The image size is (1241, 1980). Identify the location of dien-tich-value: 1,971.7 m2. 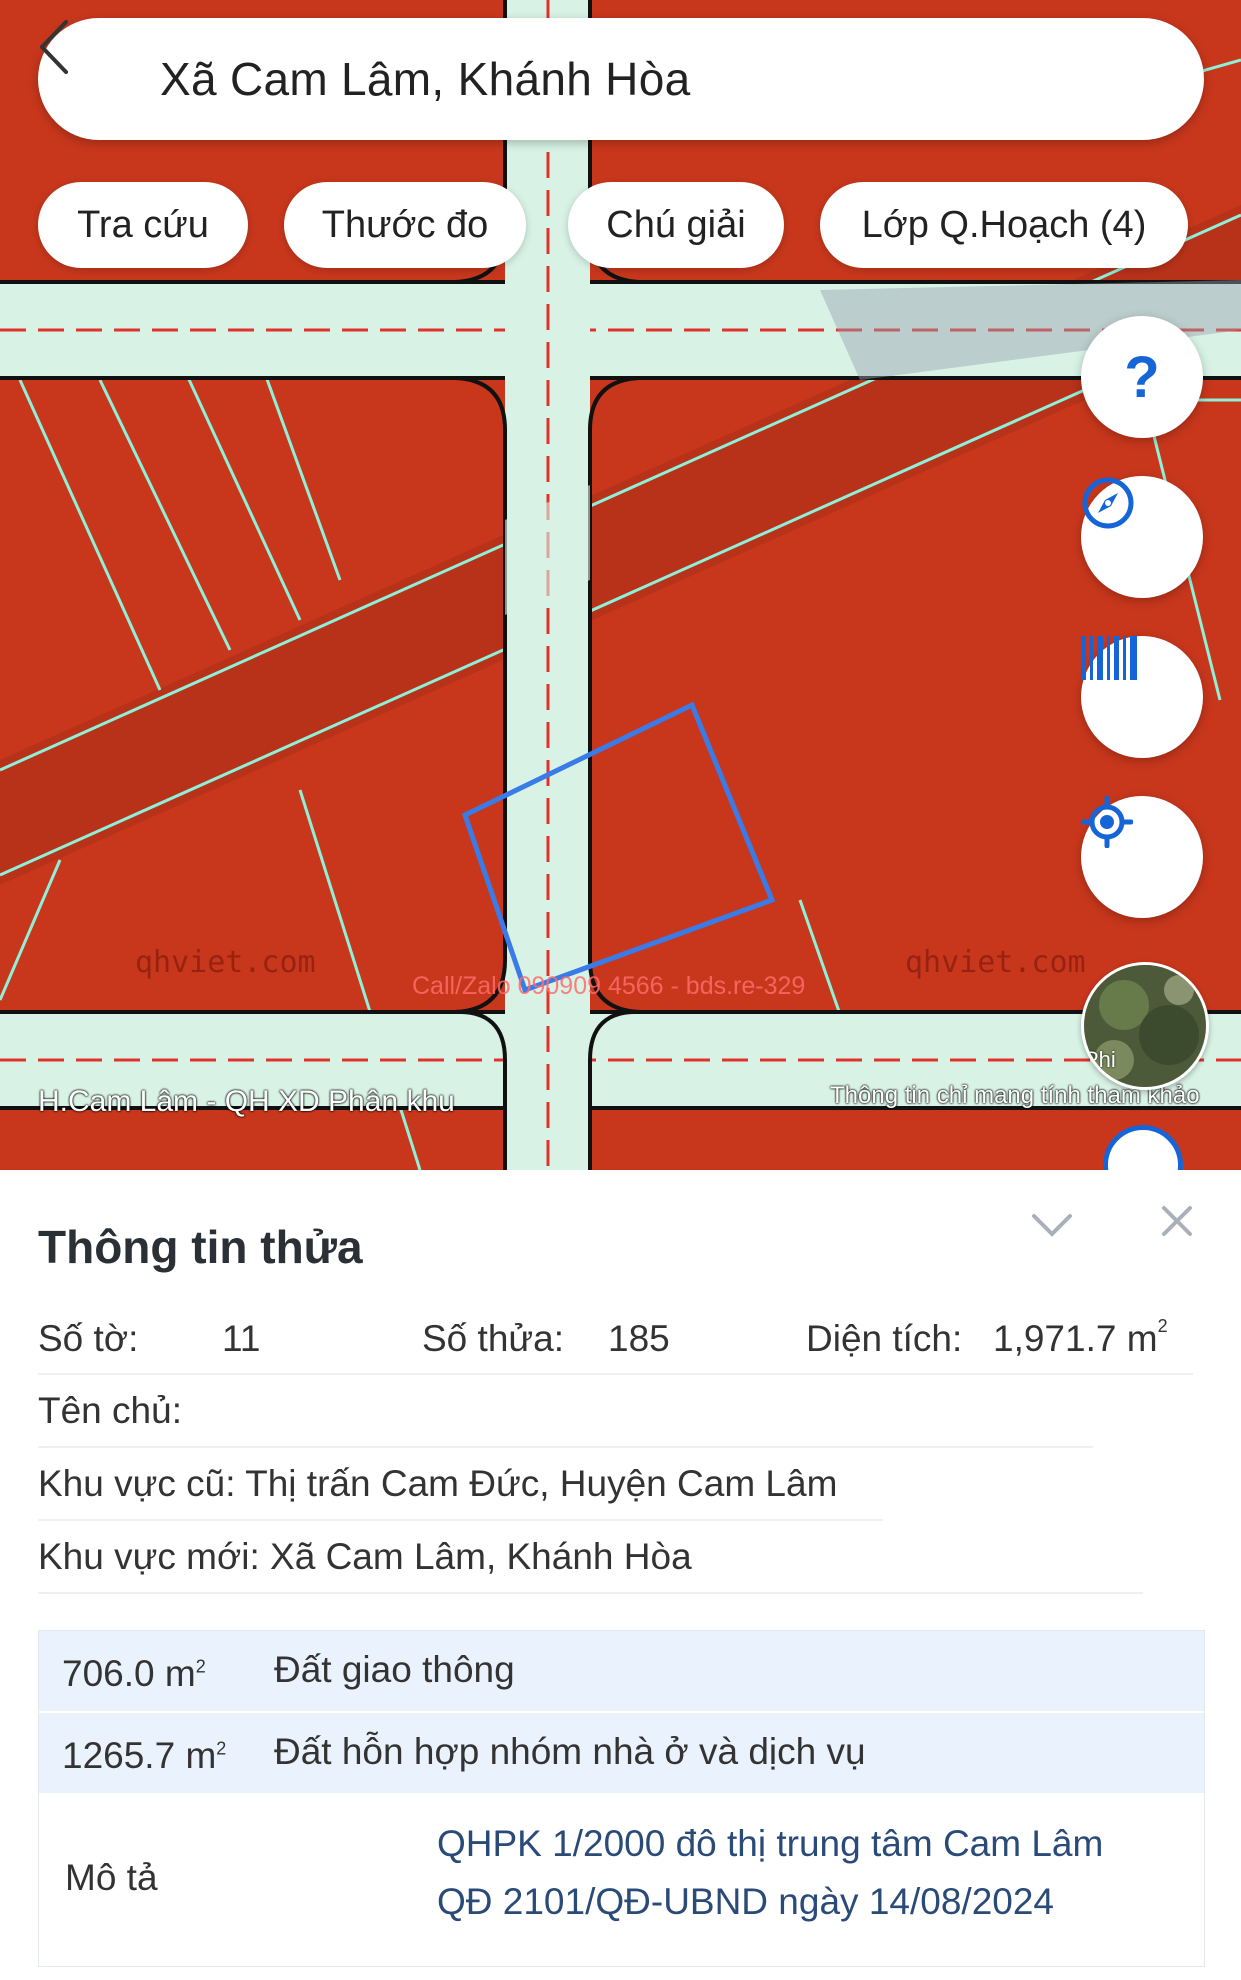
(1080, 1337).